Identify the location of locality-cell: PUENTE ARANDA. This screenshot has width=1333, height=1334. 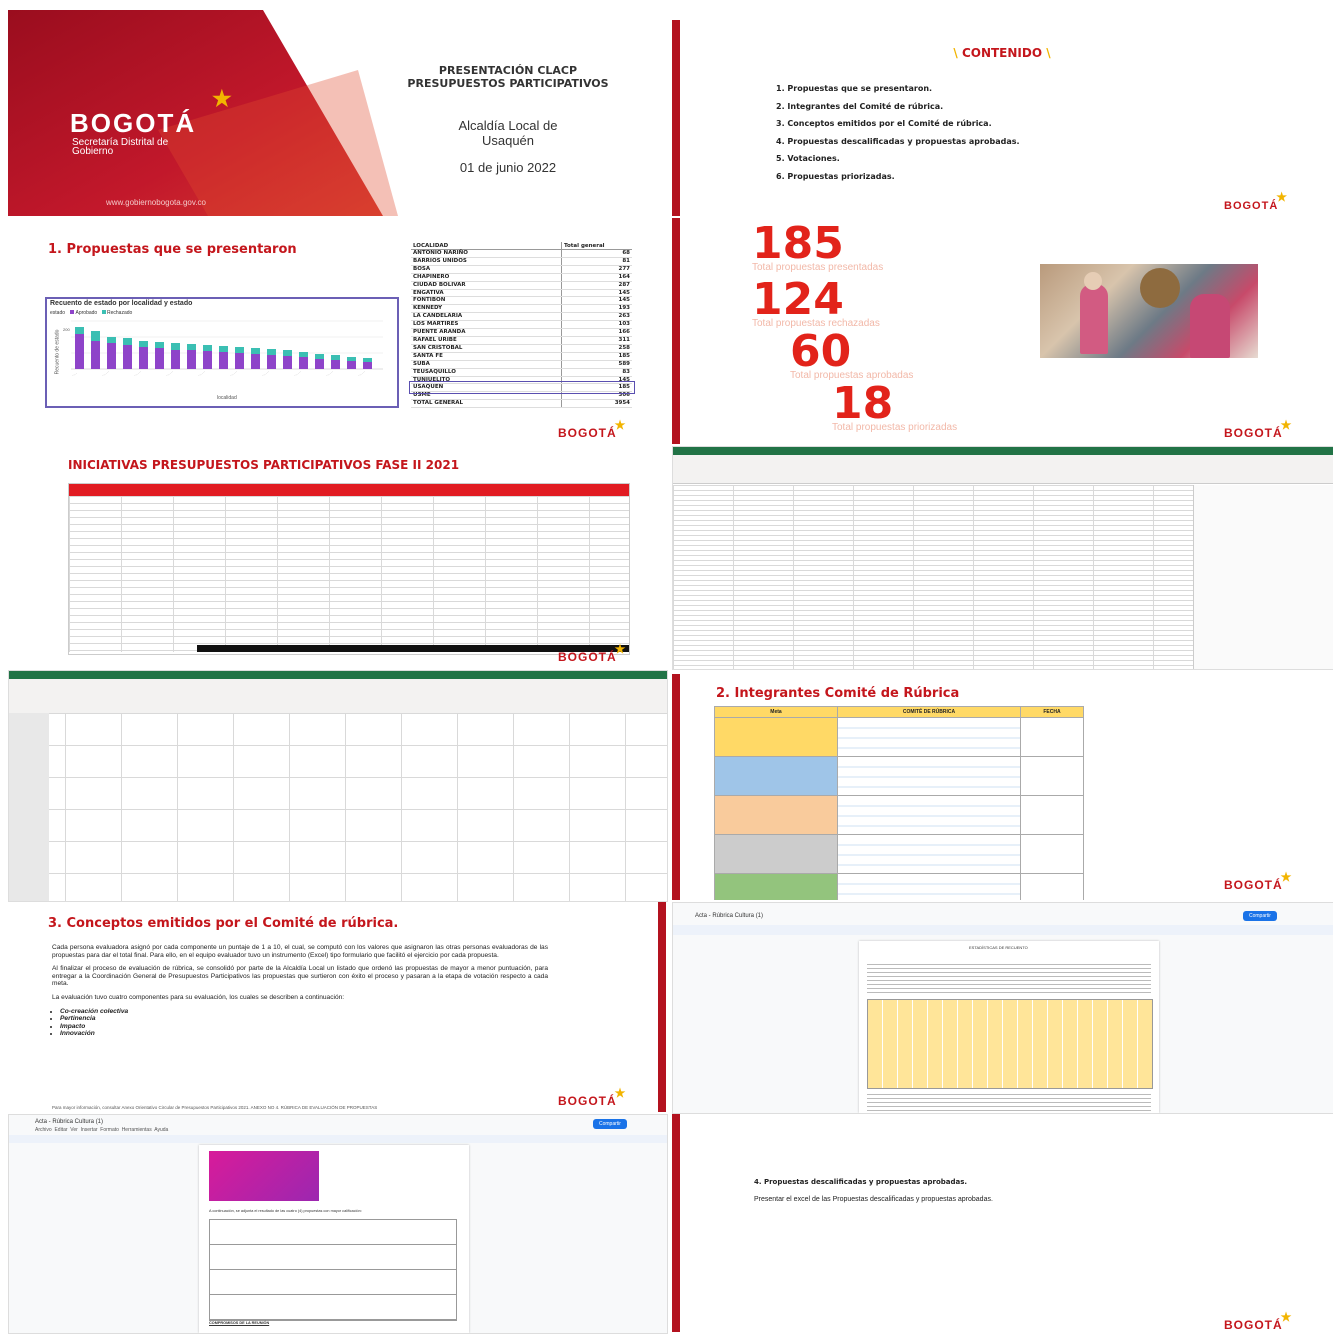
(486, 332).